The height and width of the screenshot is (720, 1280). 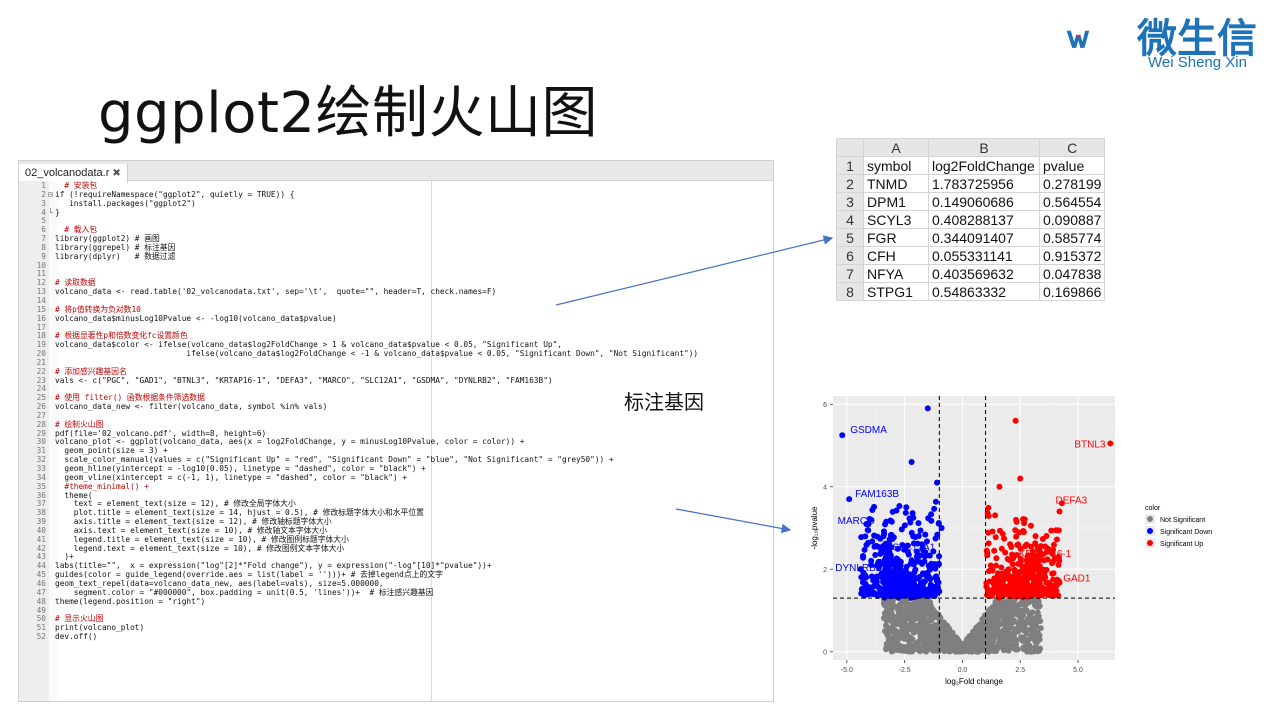 What do you see at coordinates (67, 173) in the screenshot?
I see `editor-tab-label: 02_volcanodata.r` at bounding box center [67, 173].